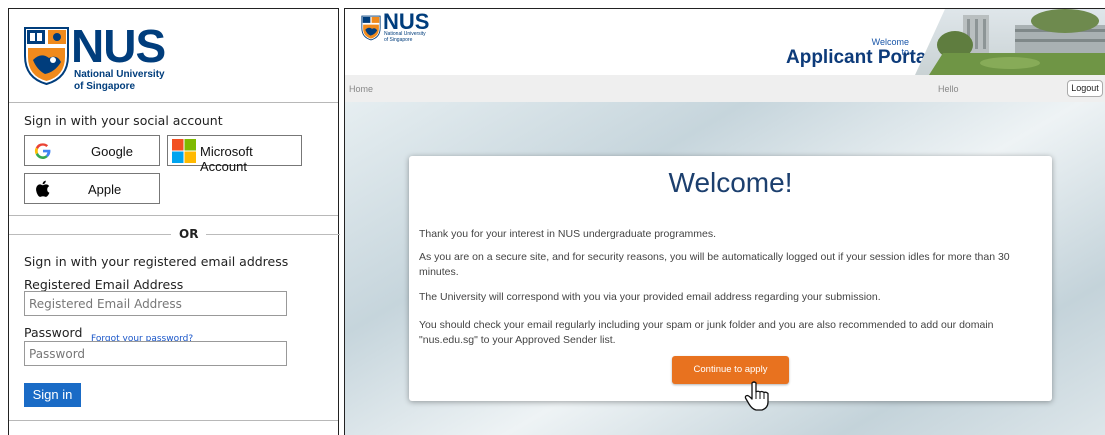 Image resolution: width=1105 pixels, height=435 pixels. What do you see at coordinates (226, 159) in the screenshot?
I see `microsoft-label: Microsoft Account` at bounding box center [226, 159].